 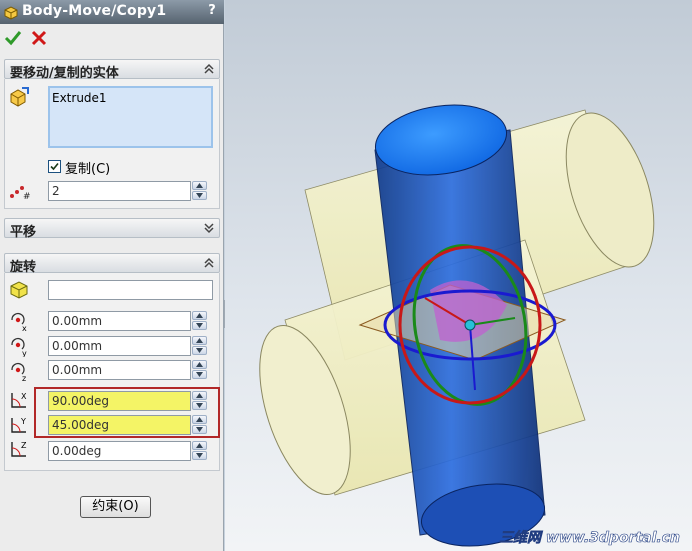 I want to click on rotation-reference-icon, so click(x=19, y=290).